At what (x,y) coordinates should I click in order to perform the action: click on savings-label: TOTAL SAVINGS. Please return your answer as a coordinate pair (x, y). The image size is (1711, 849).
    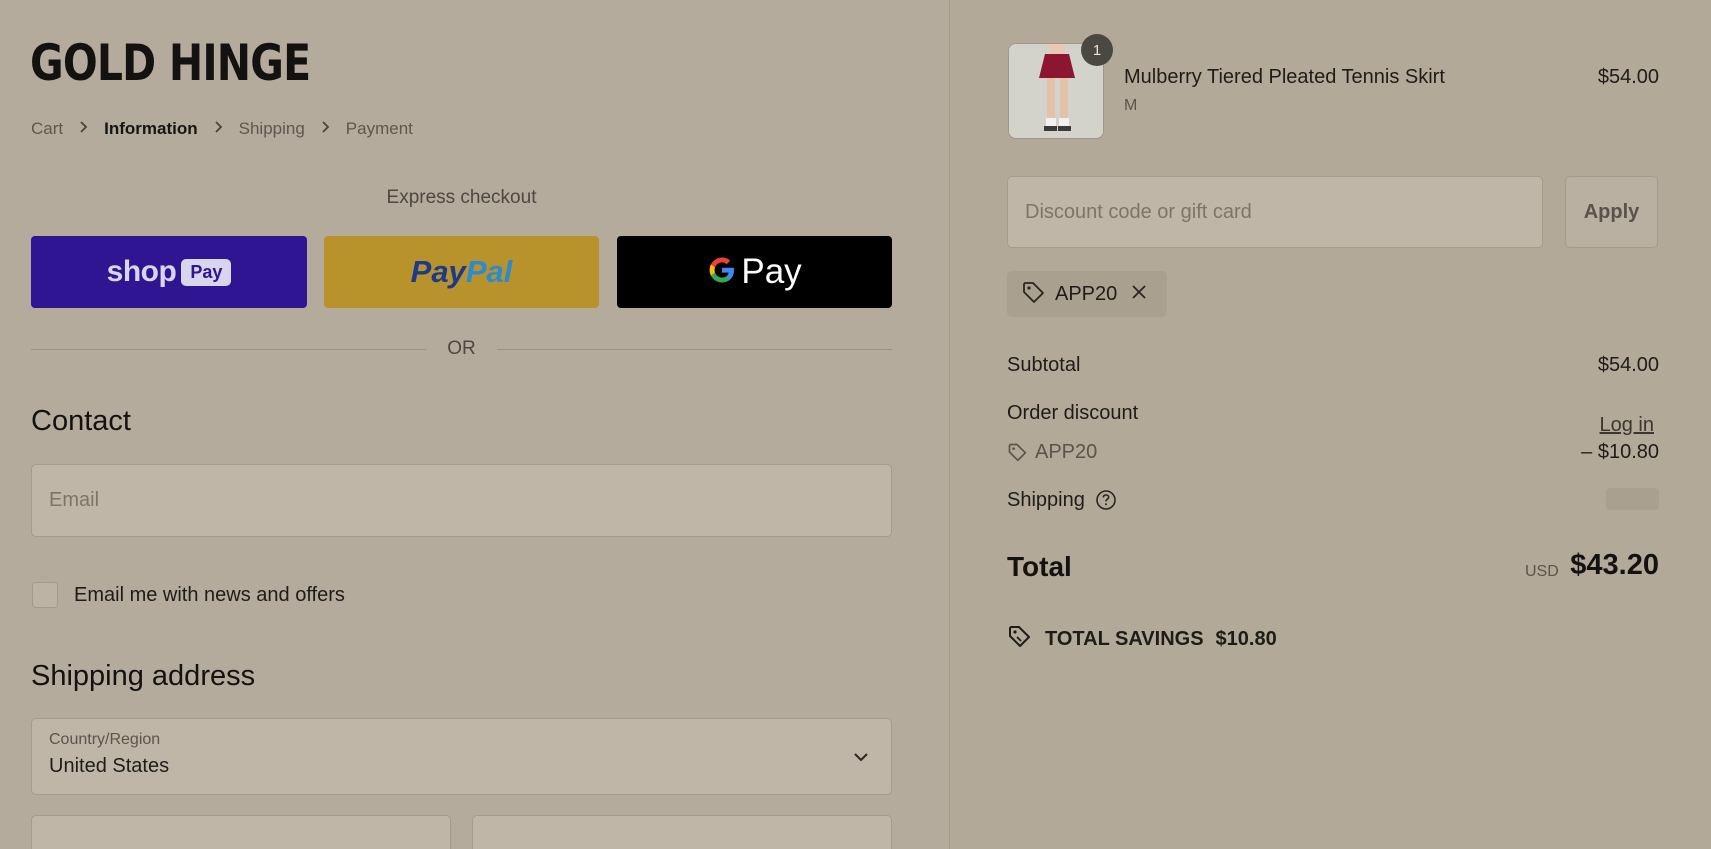
    Looking at the image, I should click on (1124, 638).